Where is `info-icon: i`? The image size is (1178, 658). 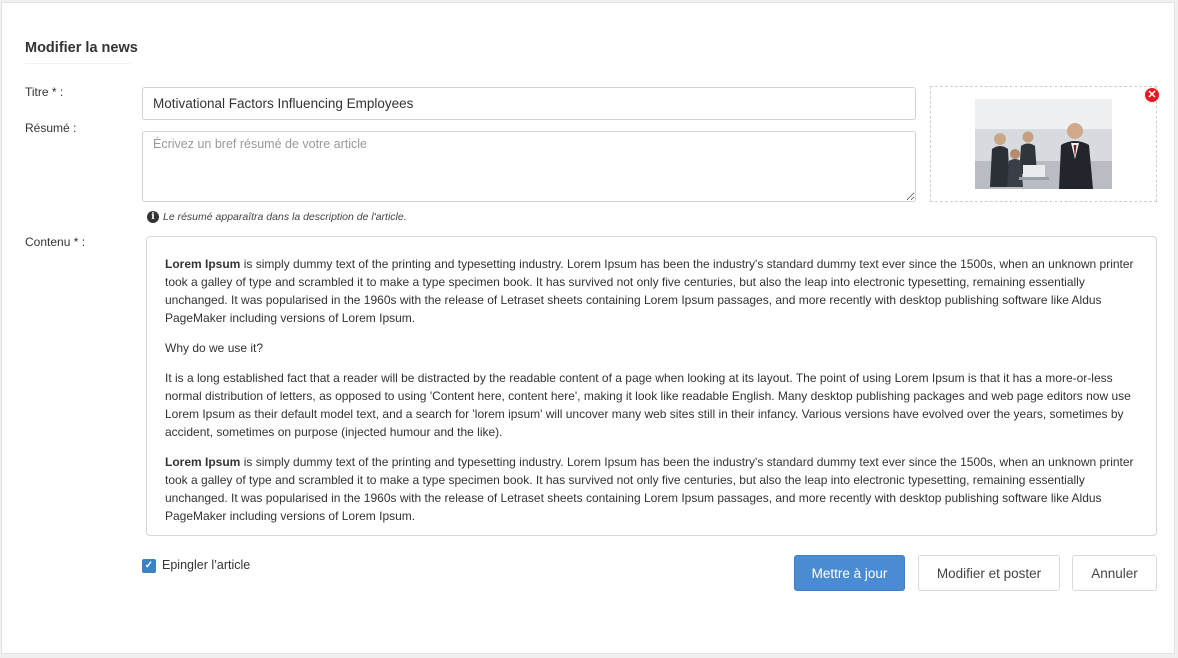 info-icon: i is located at coordinates (153, 217).